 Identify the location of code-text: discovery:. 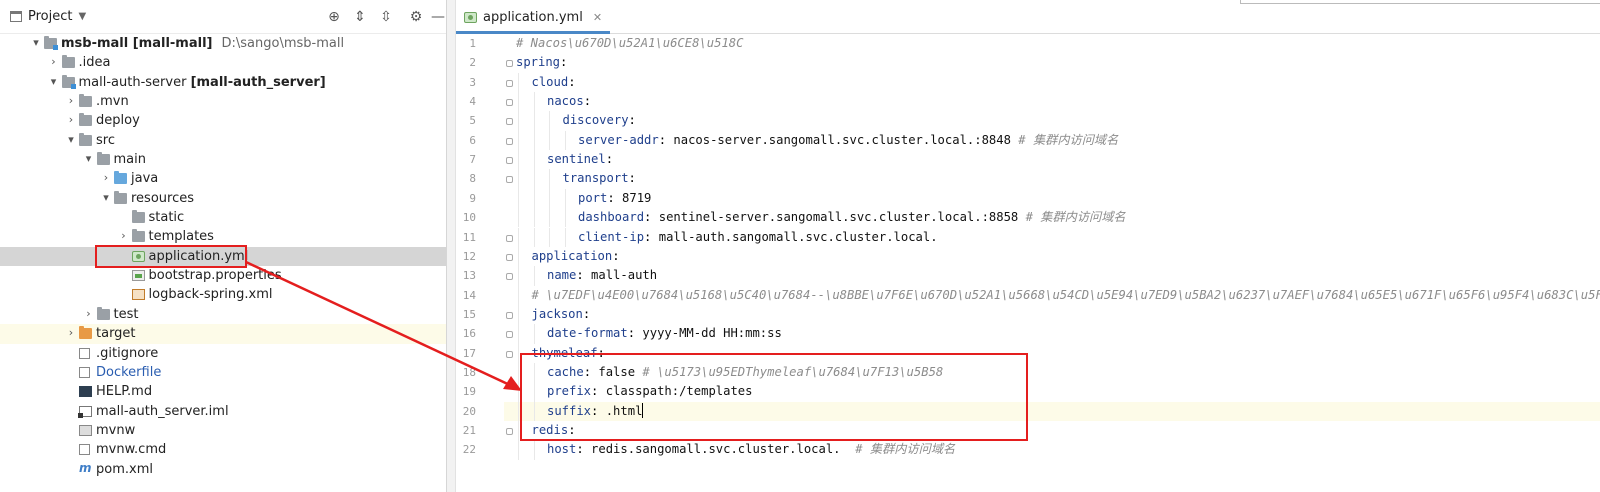
(599, 120).